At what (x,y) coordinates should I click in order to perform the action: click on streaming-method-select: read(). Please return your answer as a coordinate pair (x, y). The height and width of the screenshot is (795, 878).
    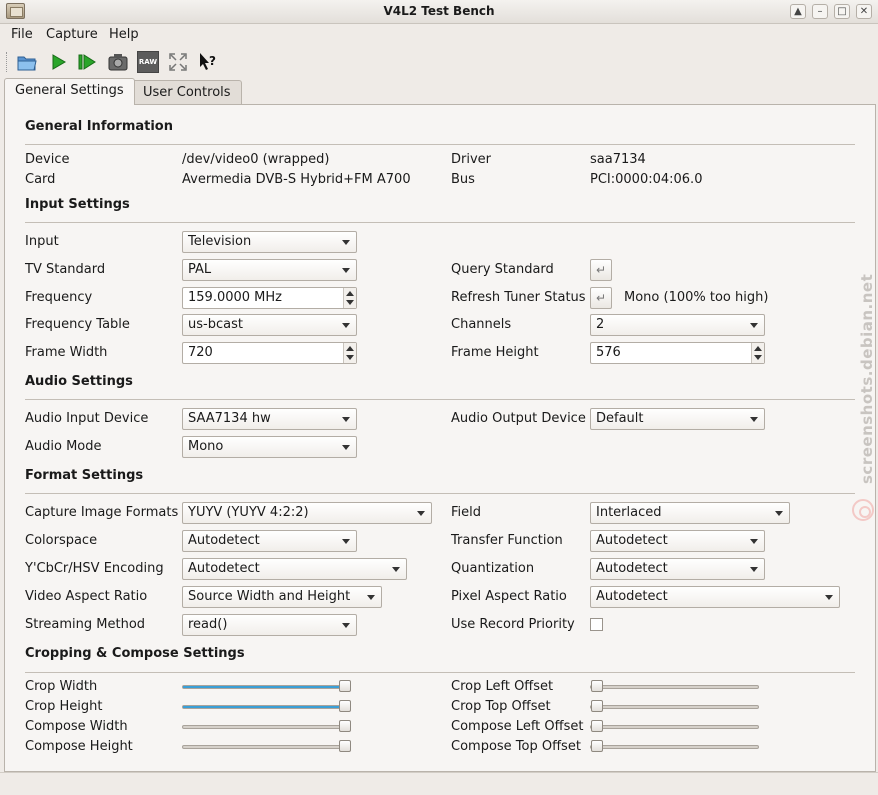
    Looking at the image, I should click on (269, 625).